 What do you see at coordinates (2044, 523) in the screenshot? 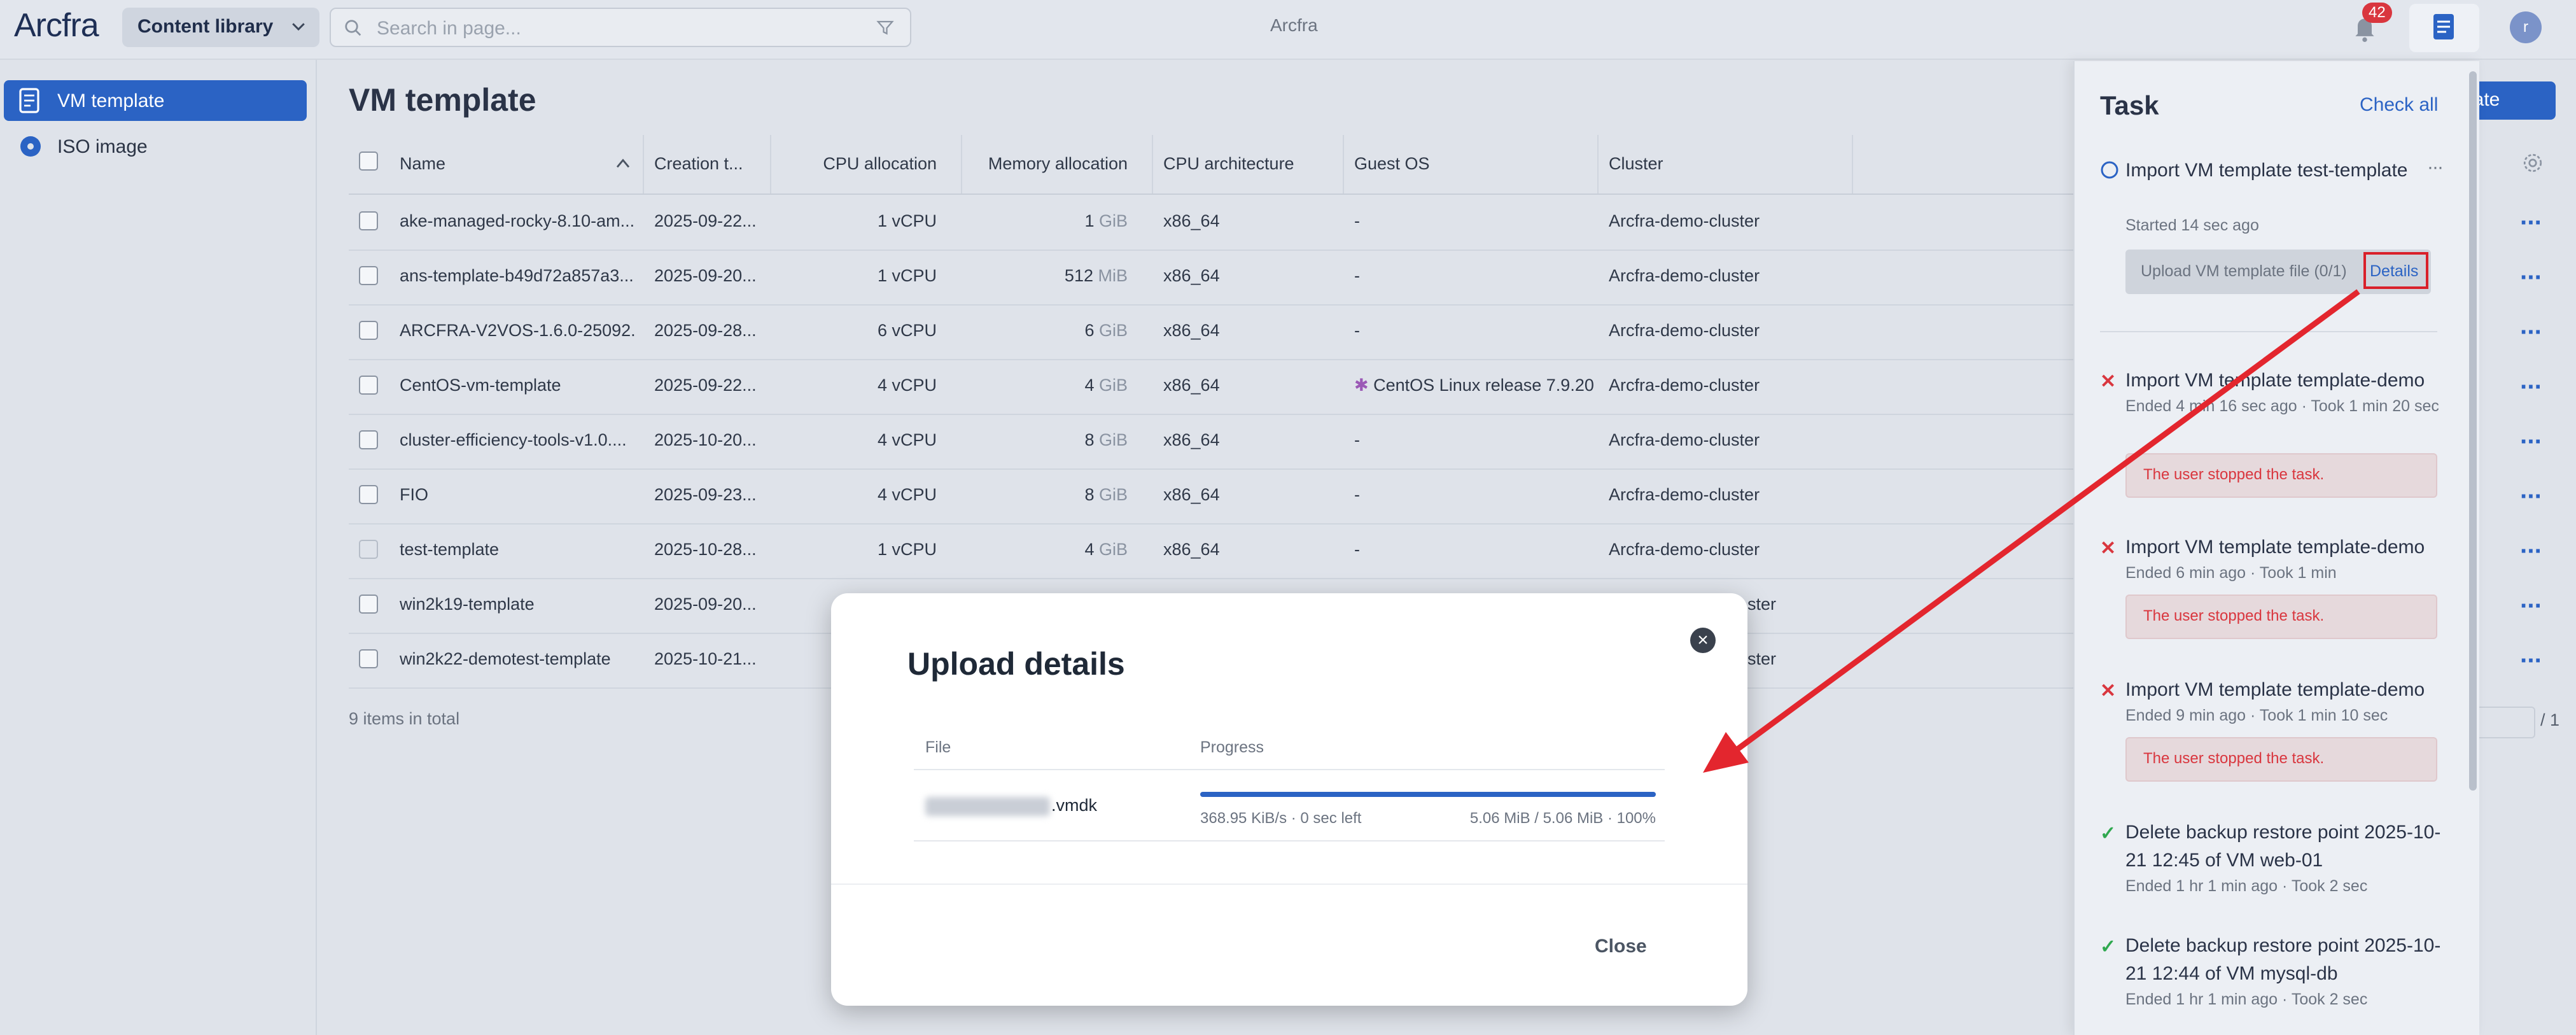
I see `arrow-shaft` at bounding box center [2044, 523].